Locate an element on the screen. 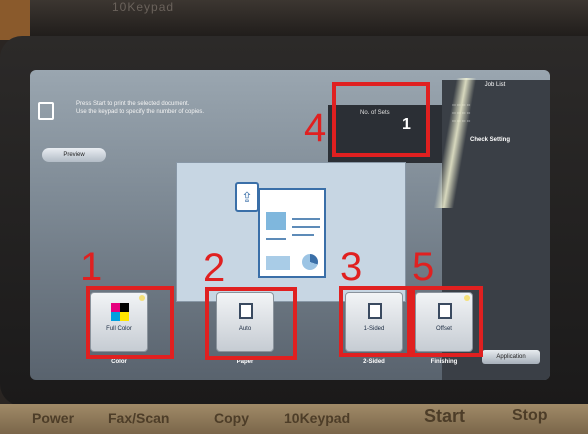  sticker is located at coordinates (15, 20).